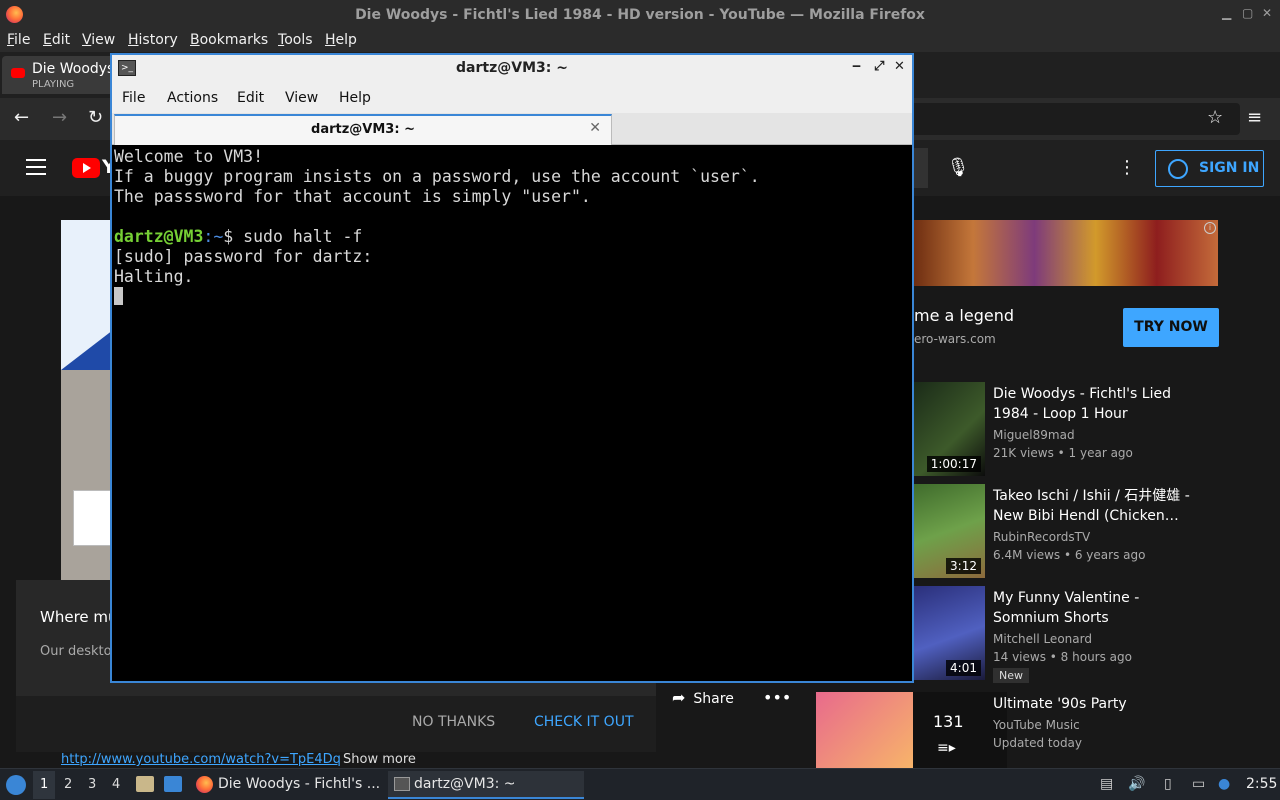 This screenshot has width=1280, height=800. What do you see at coordinates (201, 759) in the screenshot?
I see `description-link: http://www.youtube.com/watch?v=TpE4Dq` at bounding box center [201, 759].